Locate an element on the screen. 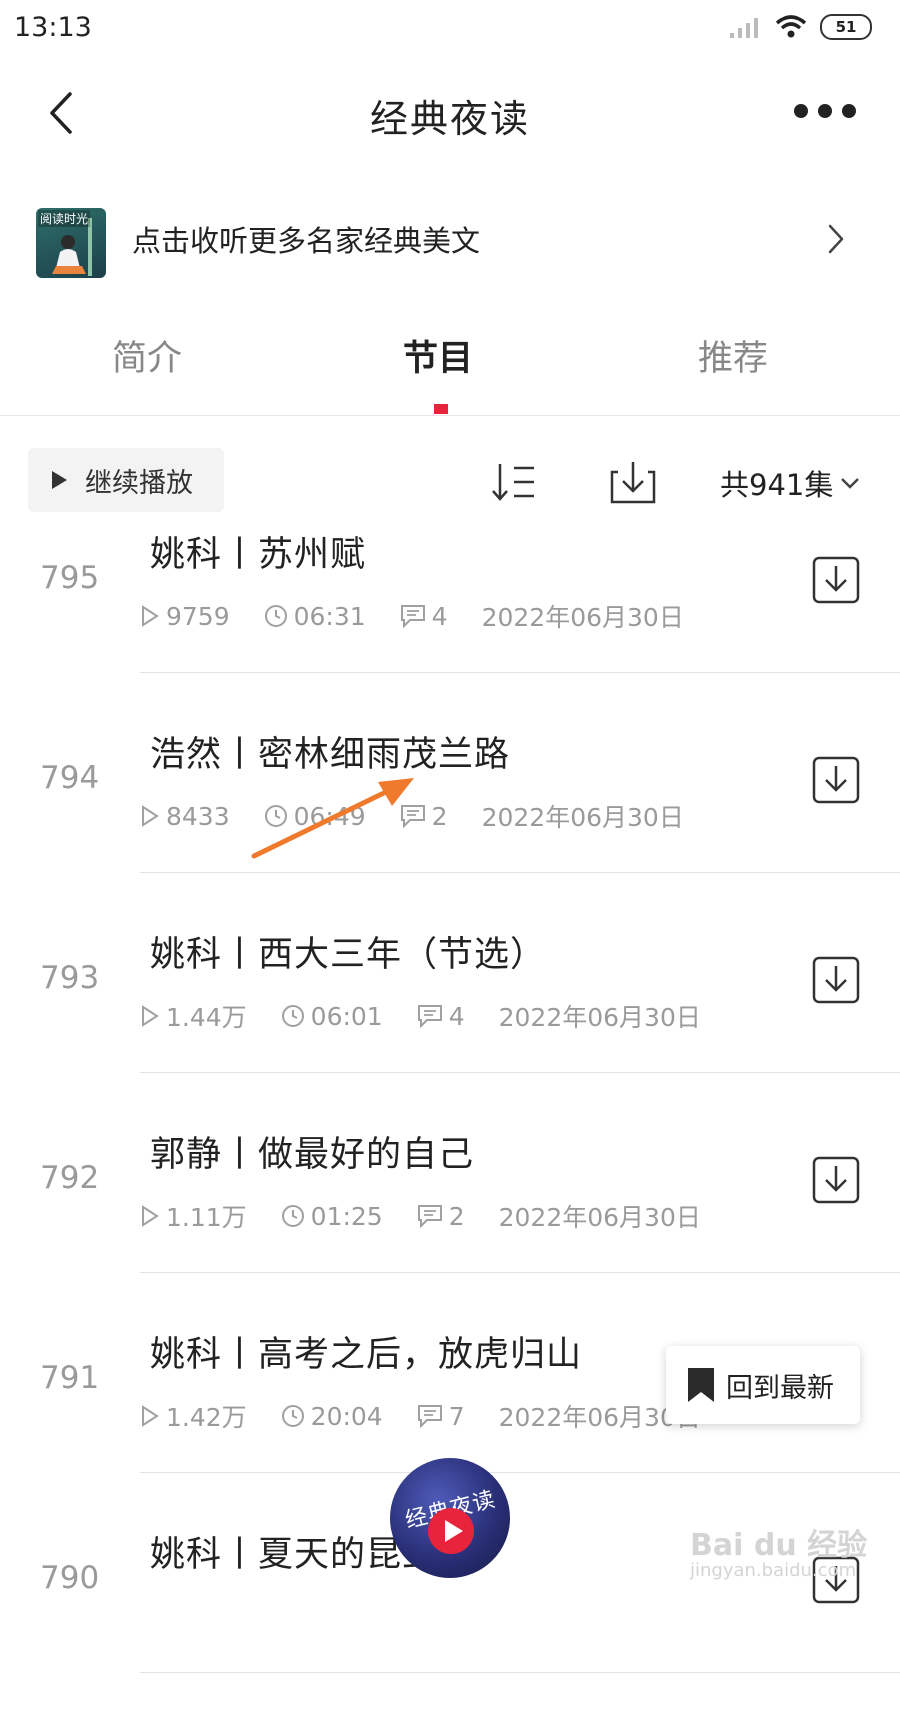 This screenshot has width=900, height=1724. more-options-icon is located at coordinates (825, 111).